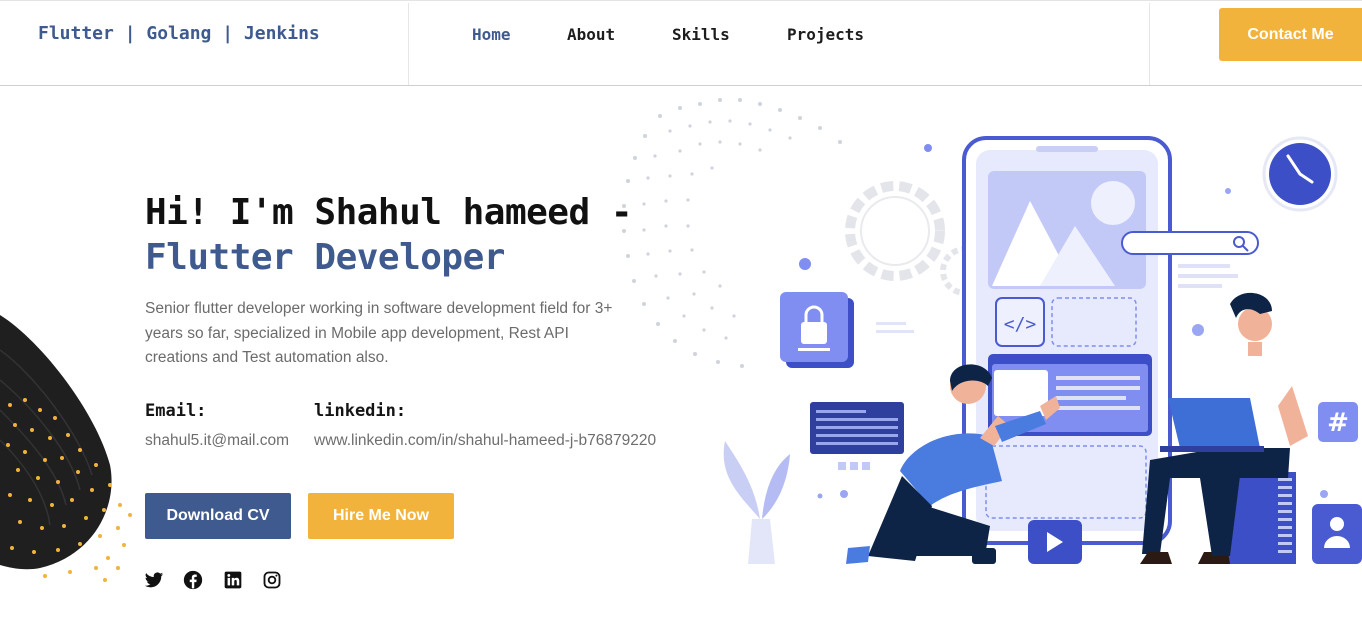 Image resolution: width=1362 pixels, height=643 pixels. Describe the element at coordinates (325, 257) in the screenshot. I see `hero-title-role: Flutter Developer` at that location.